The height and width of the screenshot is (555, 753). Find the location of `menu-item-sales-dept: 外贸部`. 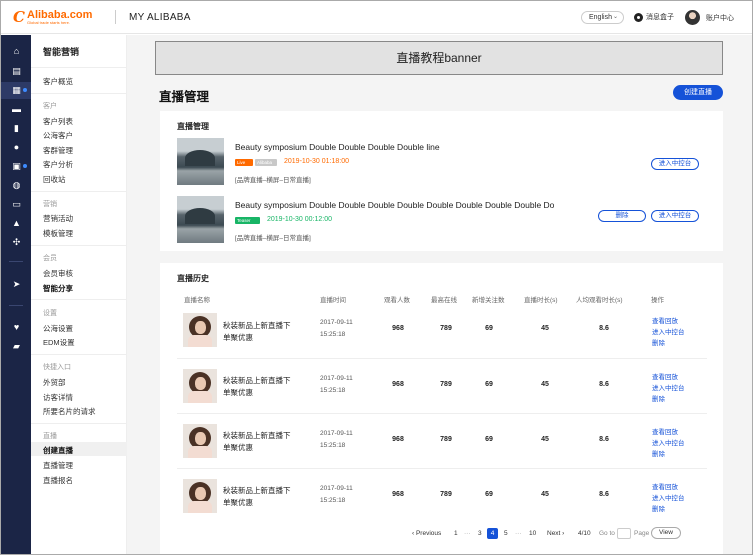

menu-item-sales-dept: 外贸部 is located at coordinates (54, 382).